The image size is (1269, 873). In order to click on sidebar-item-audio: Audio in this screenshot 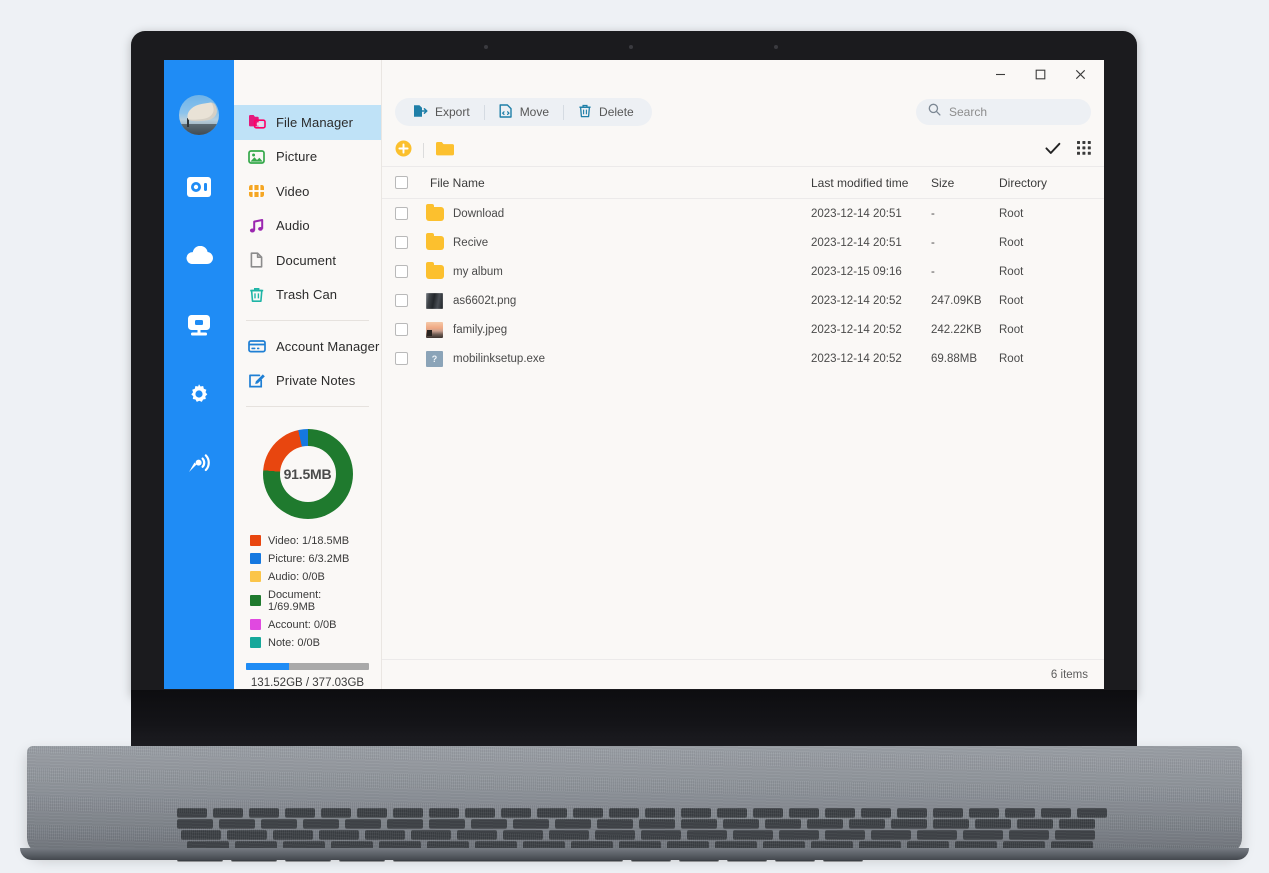, I will do `click(307, 226)`.